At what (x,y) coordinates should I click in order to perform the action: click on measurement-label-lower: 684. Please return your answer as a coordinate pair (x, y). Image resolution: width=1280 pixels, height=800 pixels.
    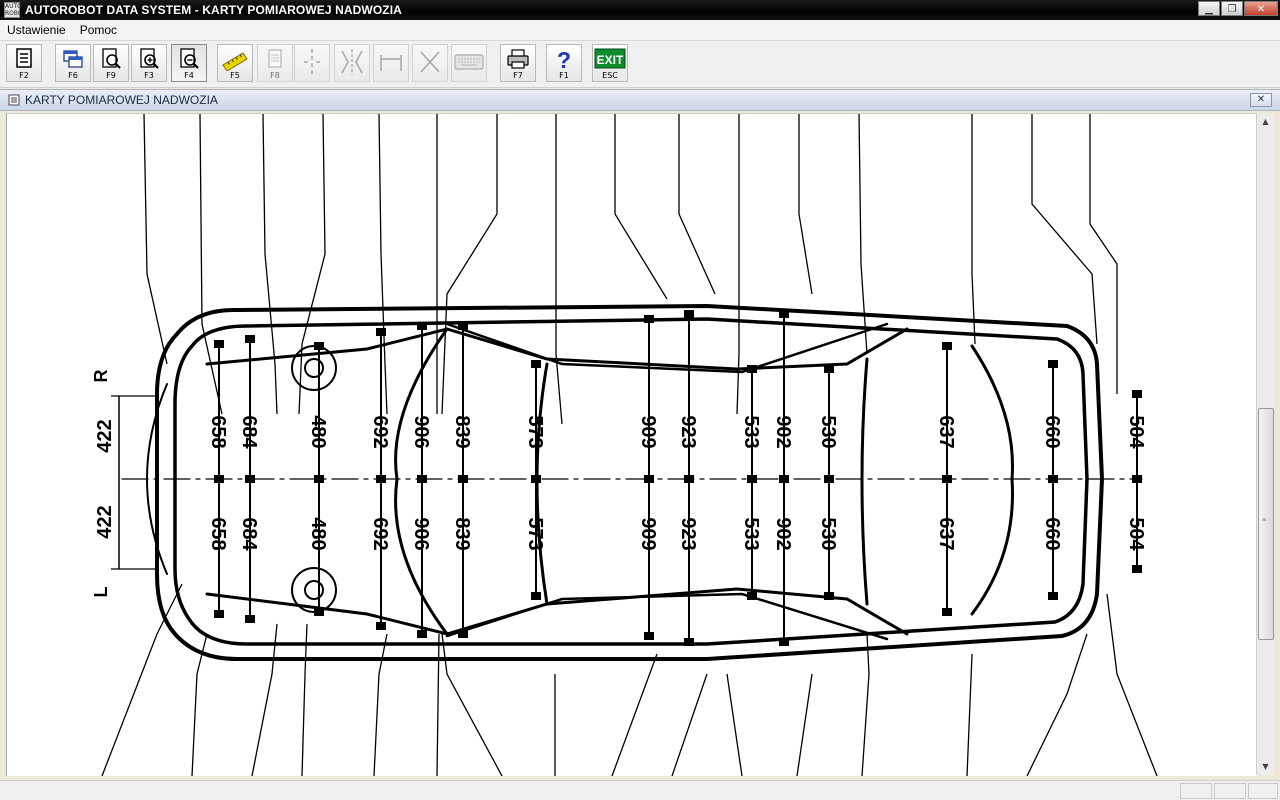
    Looking at the image, I should click on (249, 534).